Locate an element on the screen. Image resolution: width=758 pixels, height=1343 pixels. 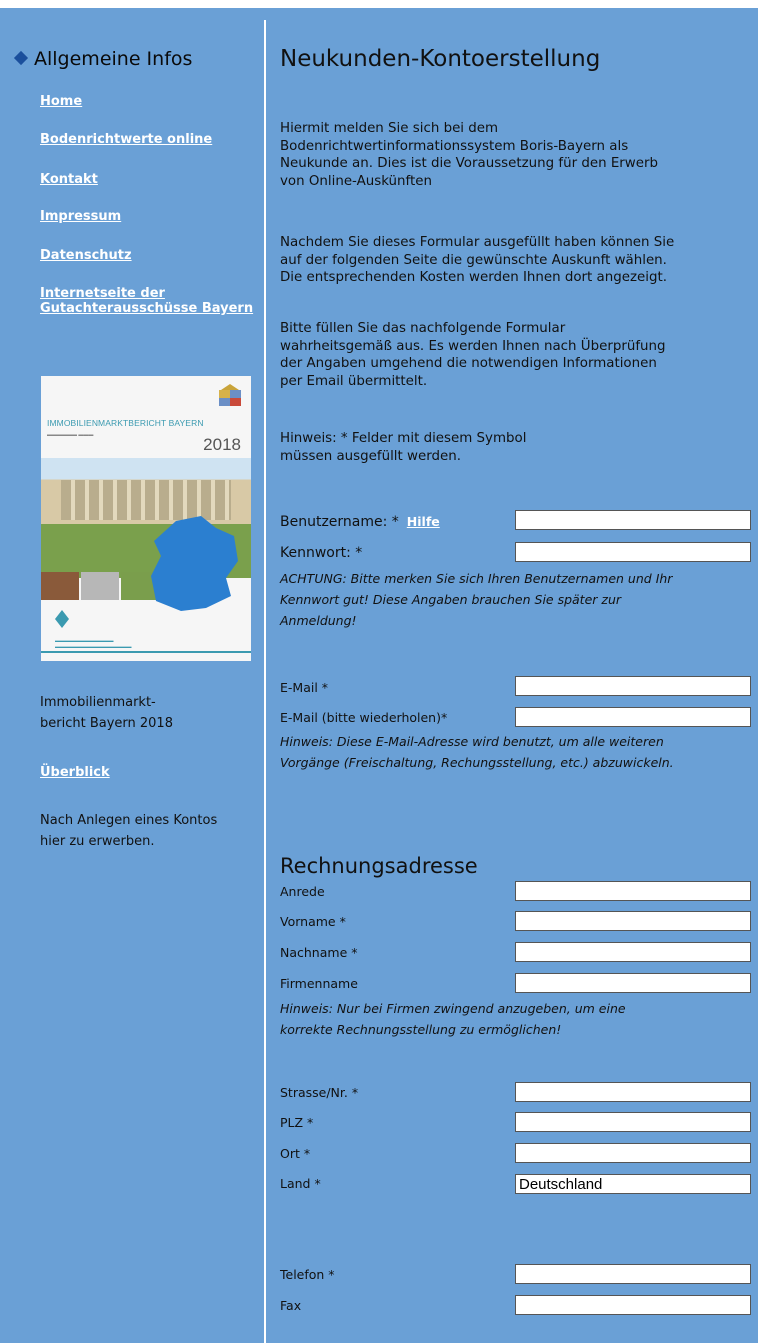
ort-field is located at coordinates (633, 1153).